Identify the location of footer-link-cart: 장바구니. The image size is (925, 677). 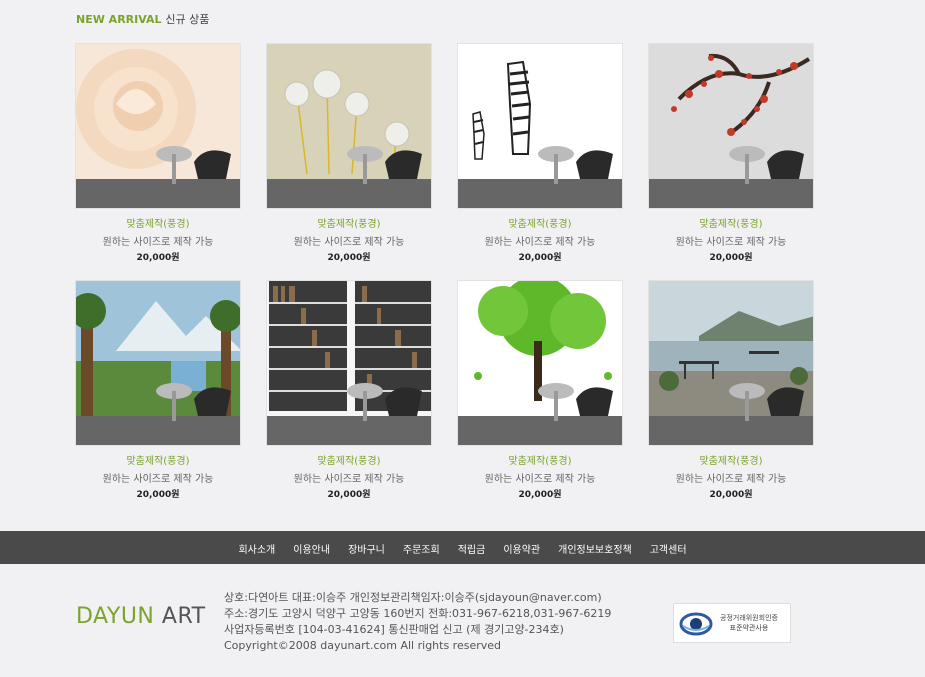
(366, 548).